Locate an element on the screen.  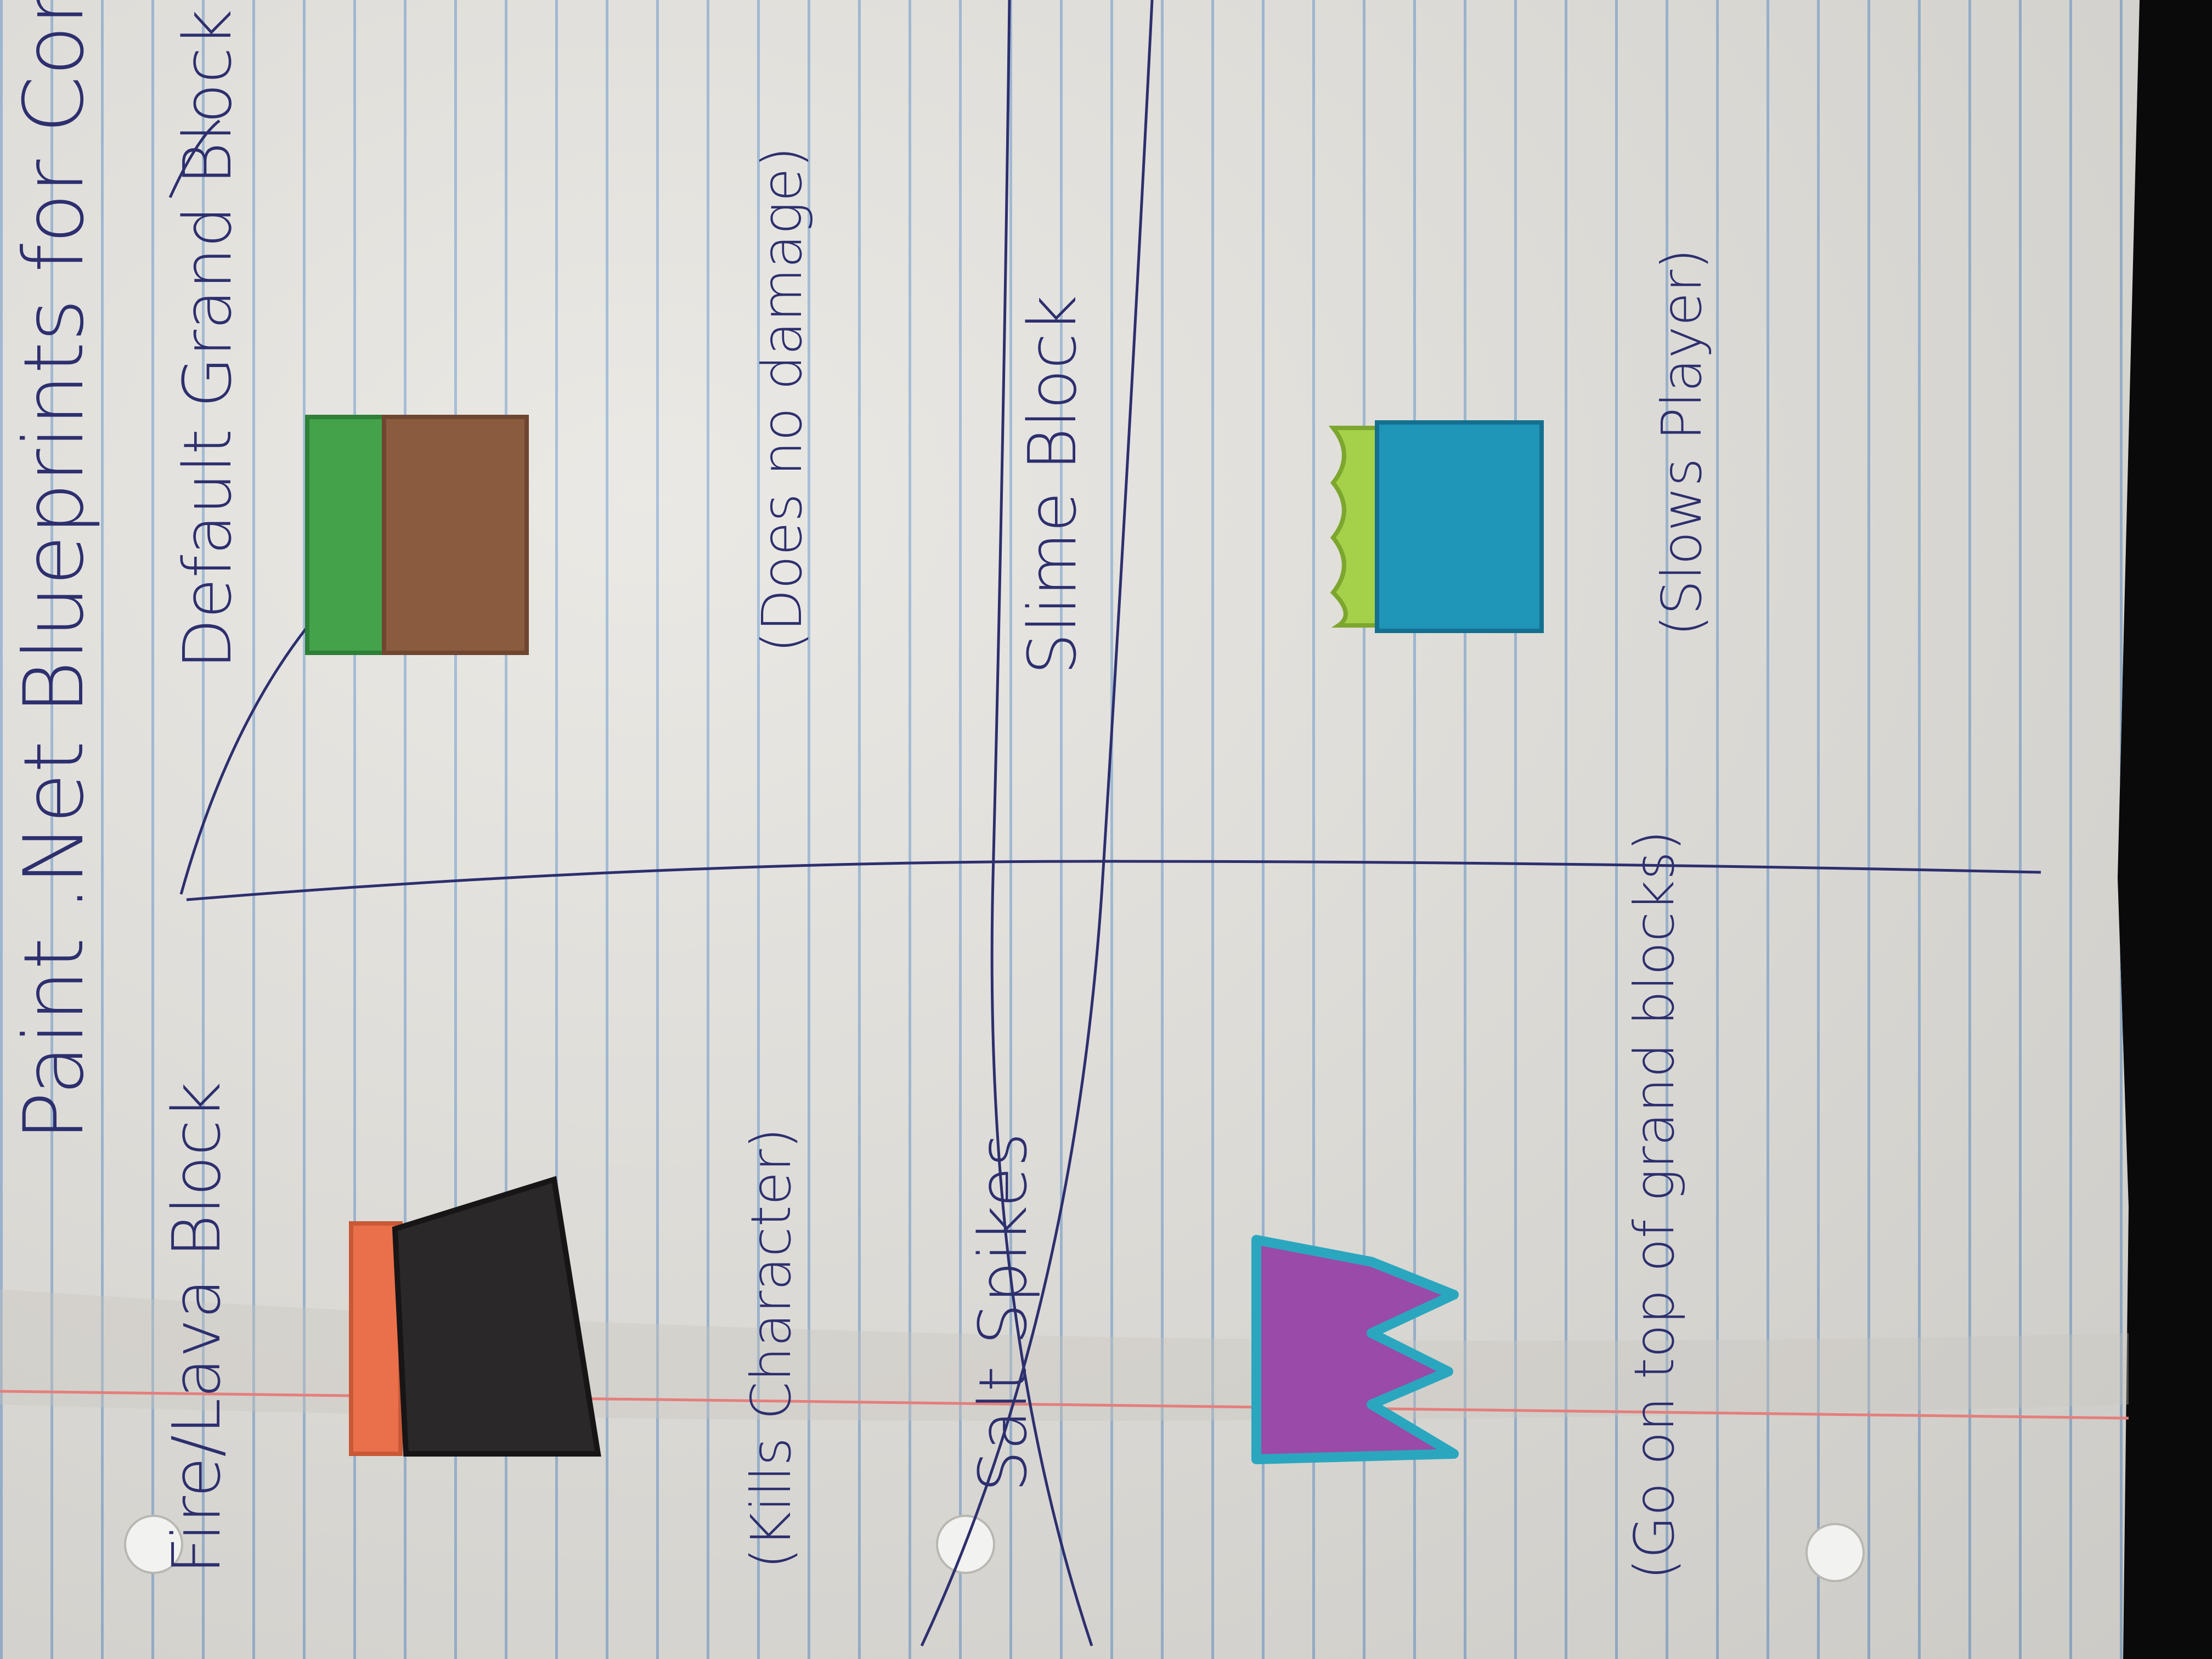
default-grand-block-heading: Default Grand Block is located at coordinates (208, 339).